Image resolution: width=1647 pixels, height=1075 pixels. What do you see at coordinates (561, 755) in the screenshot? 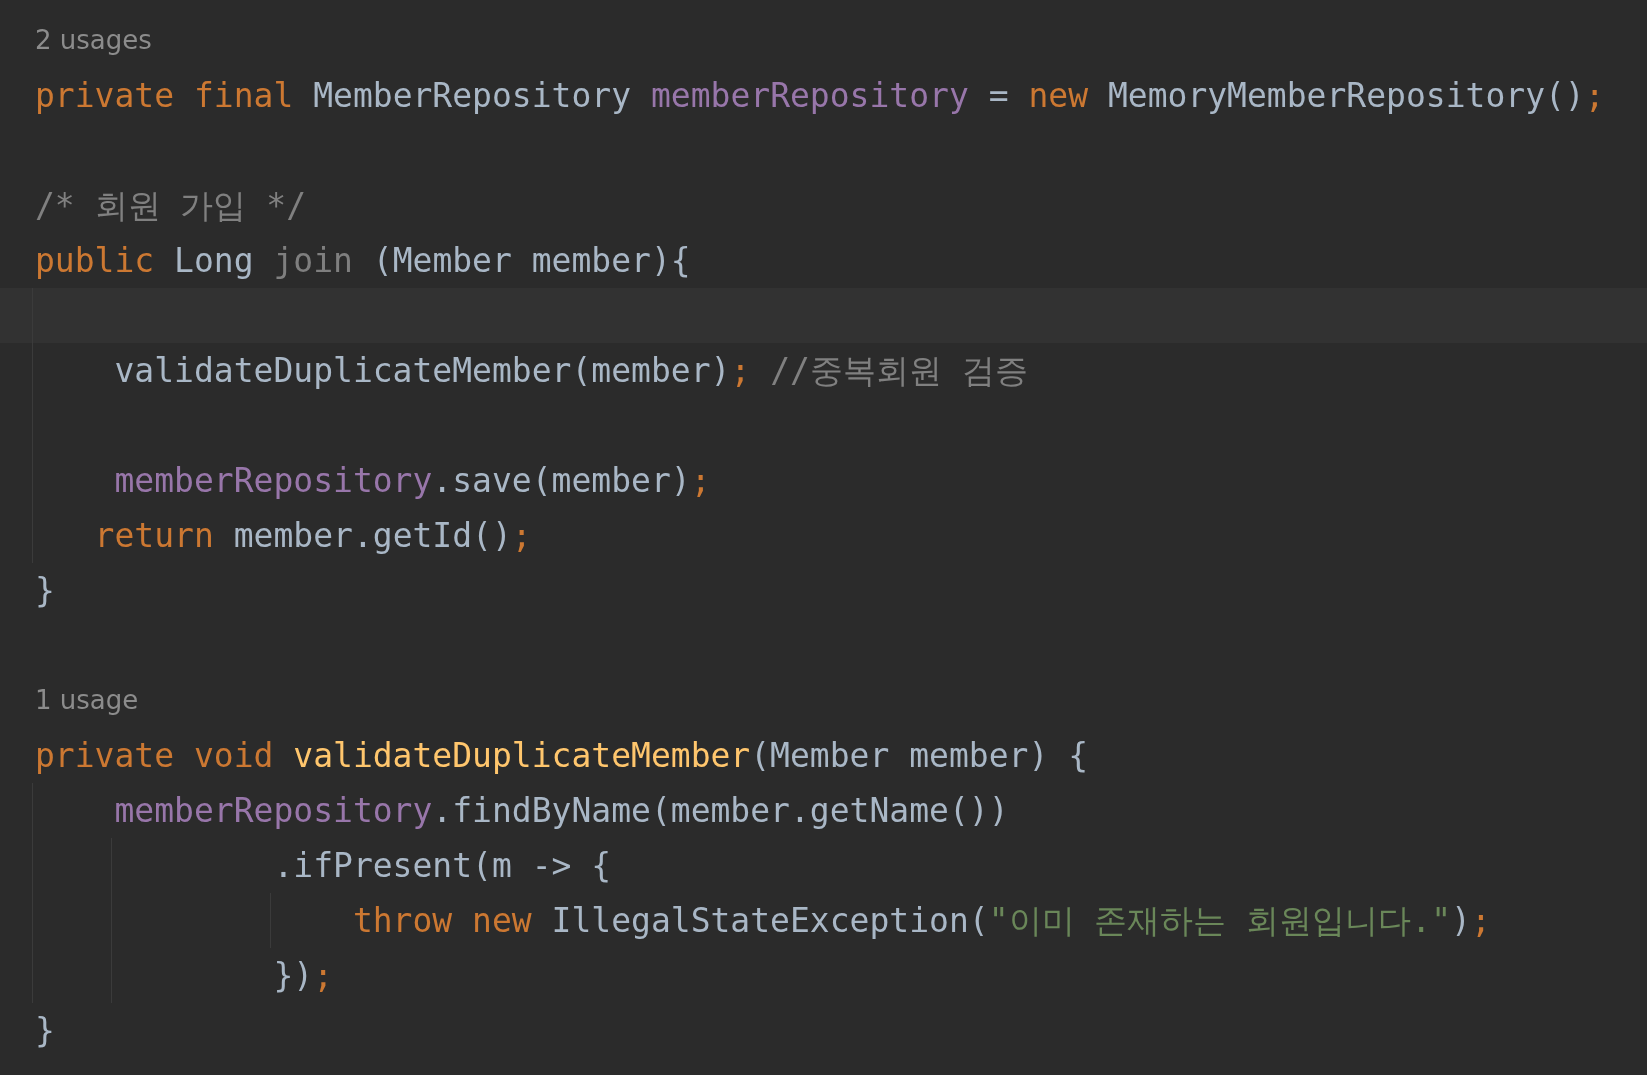
I see `code-line: private void validateDuplicateMember(Member member) {` at bounding box center [561, 755].